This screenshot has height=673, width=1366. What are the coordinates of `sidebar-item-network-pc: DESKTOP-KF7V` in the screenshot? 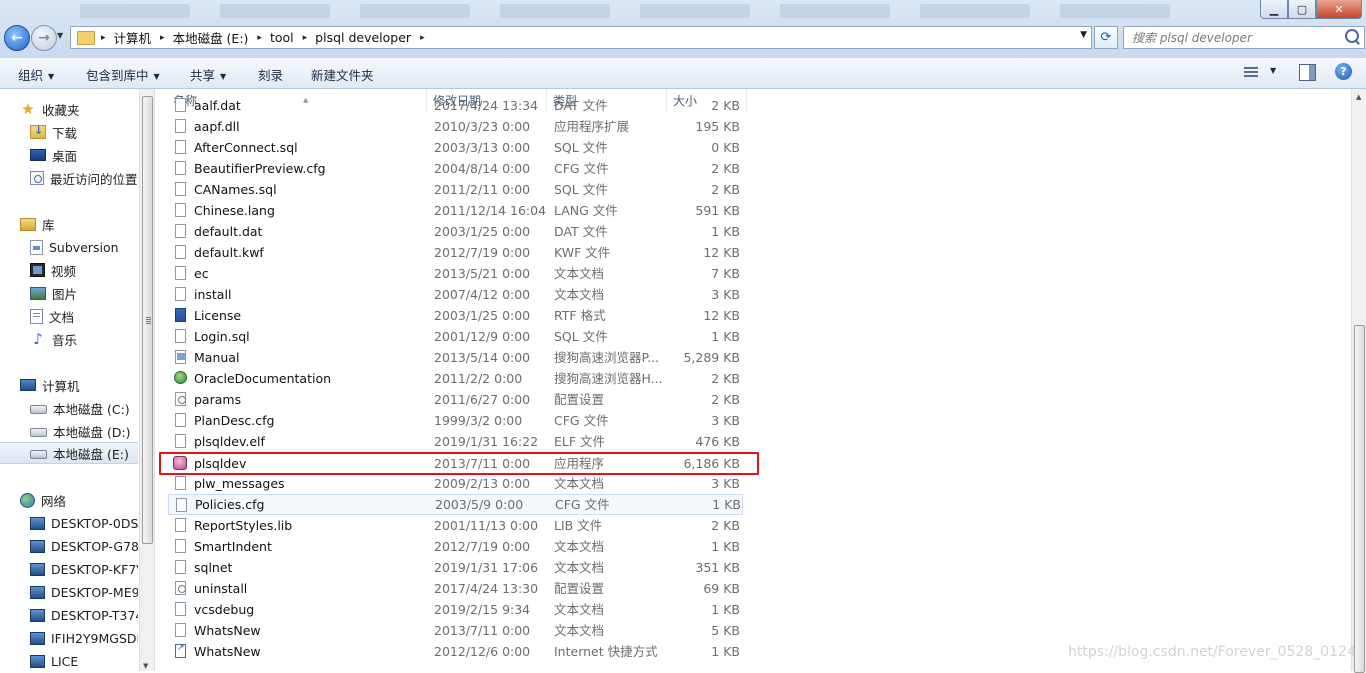 It's located at (84, 569).